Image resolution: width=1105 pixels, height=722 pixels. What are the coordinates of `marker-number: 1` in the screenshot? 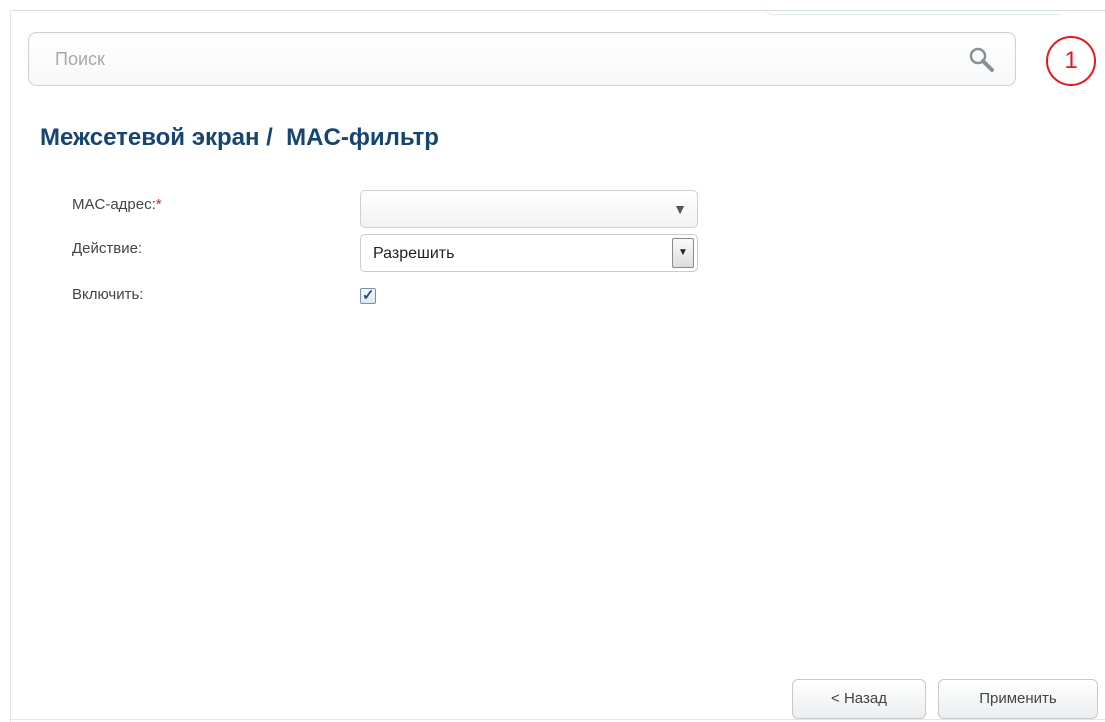 It's located at (1071, 60).